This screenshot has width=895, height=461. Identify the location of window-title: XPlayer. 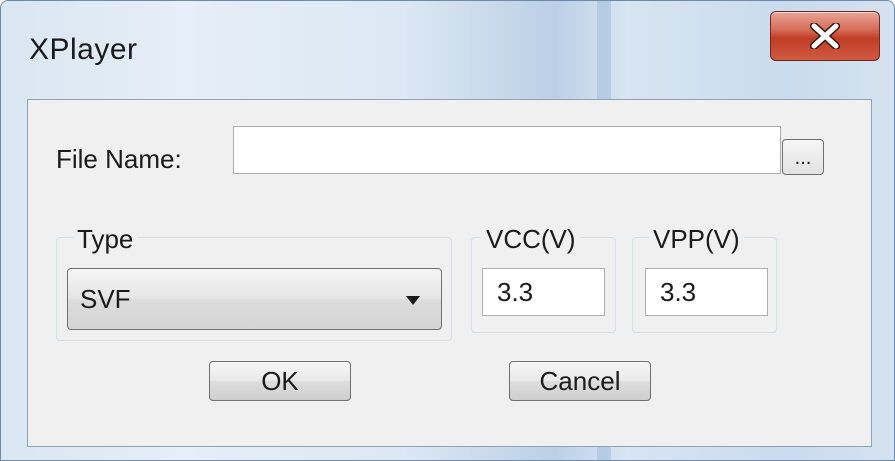
(83, 49).